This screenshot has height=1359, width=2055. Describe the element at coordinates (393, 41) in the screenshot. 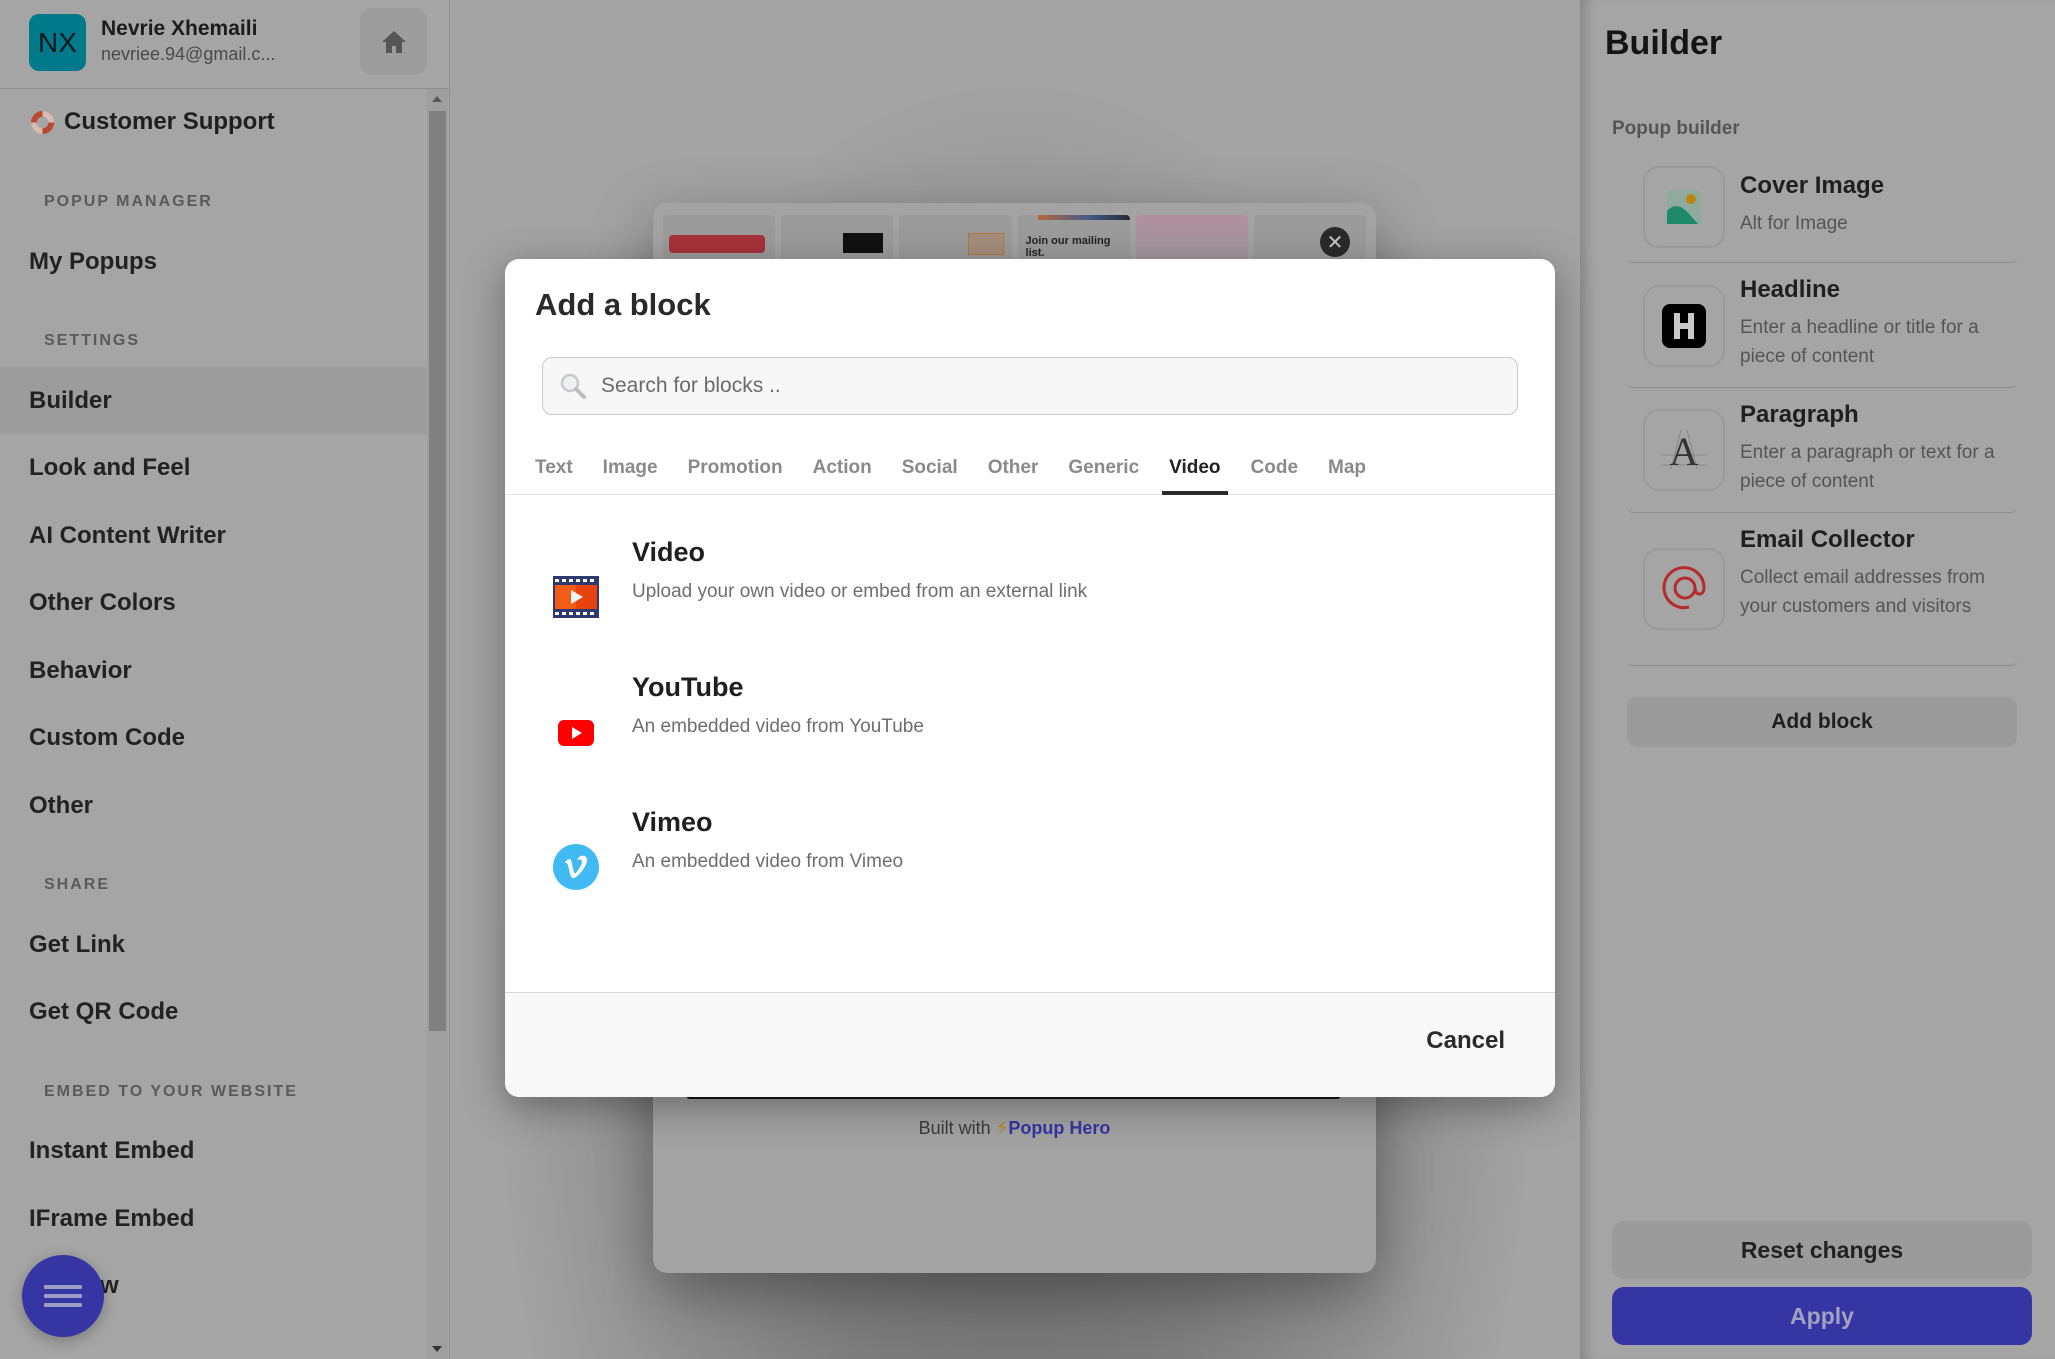

I see `home-button` at that location.